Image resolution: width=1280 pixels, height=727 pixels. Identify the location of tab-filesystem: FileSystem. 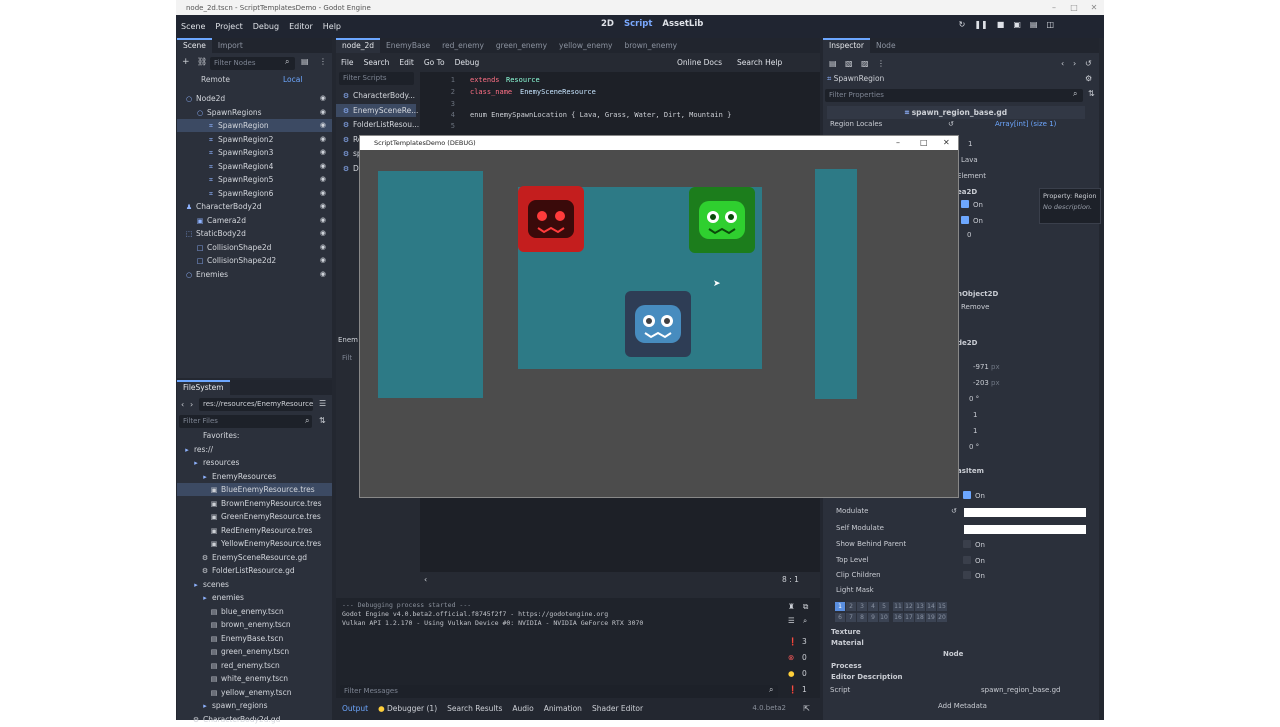
(203, 387).